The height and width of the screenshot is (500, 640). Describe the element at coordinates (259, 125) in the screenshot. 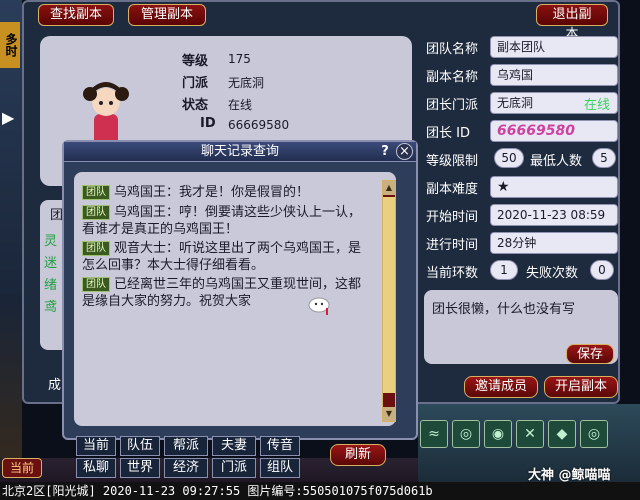

I see `id-value: 66669580` at that location.